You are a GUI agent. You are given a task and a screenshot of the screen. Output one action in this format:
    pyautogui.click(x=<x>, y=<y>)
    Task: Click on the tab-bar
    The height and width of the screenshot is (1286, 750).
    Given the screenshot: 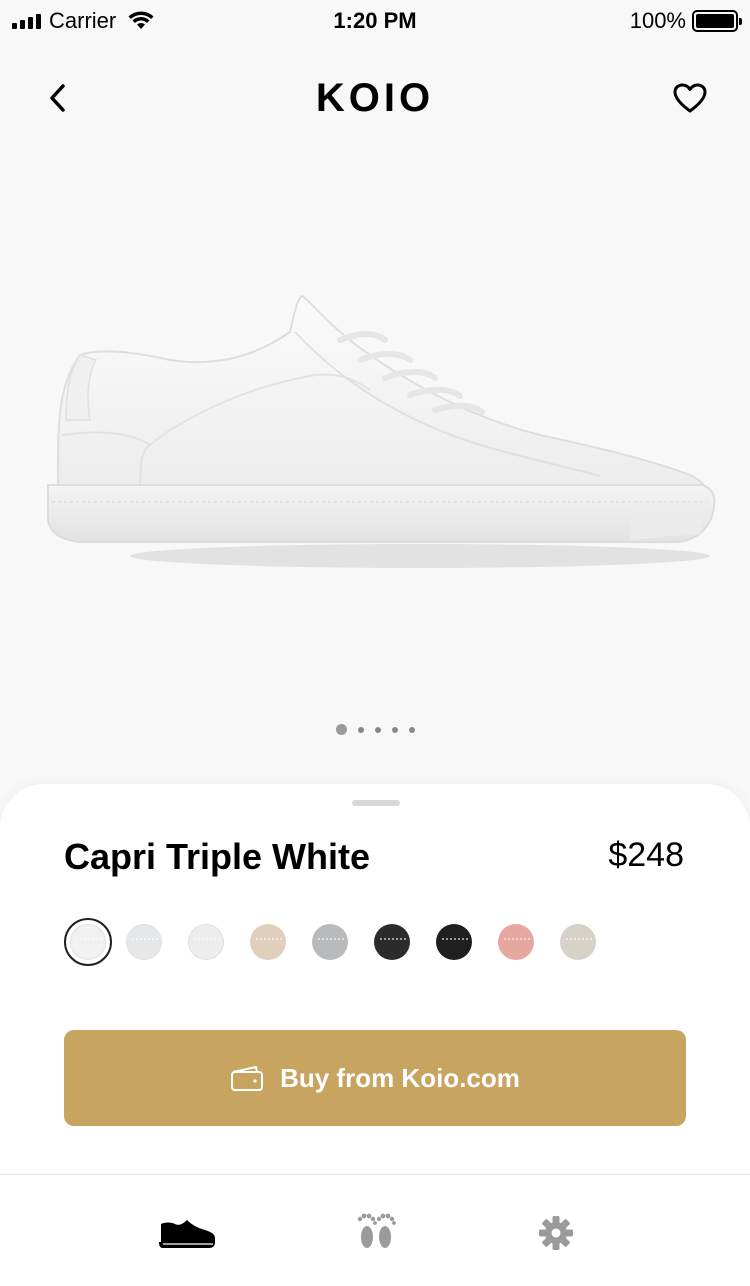 What is the action you would take?
    pyautogui.click(x=375, y=1230)
    